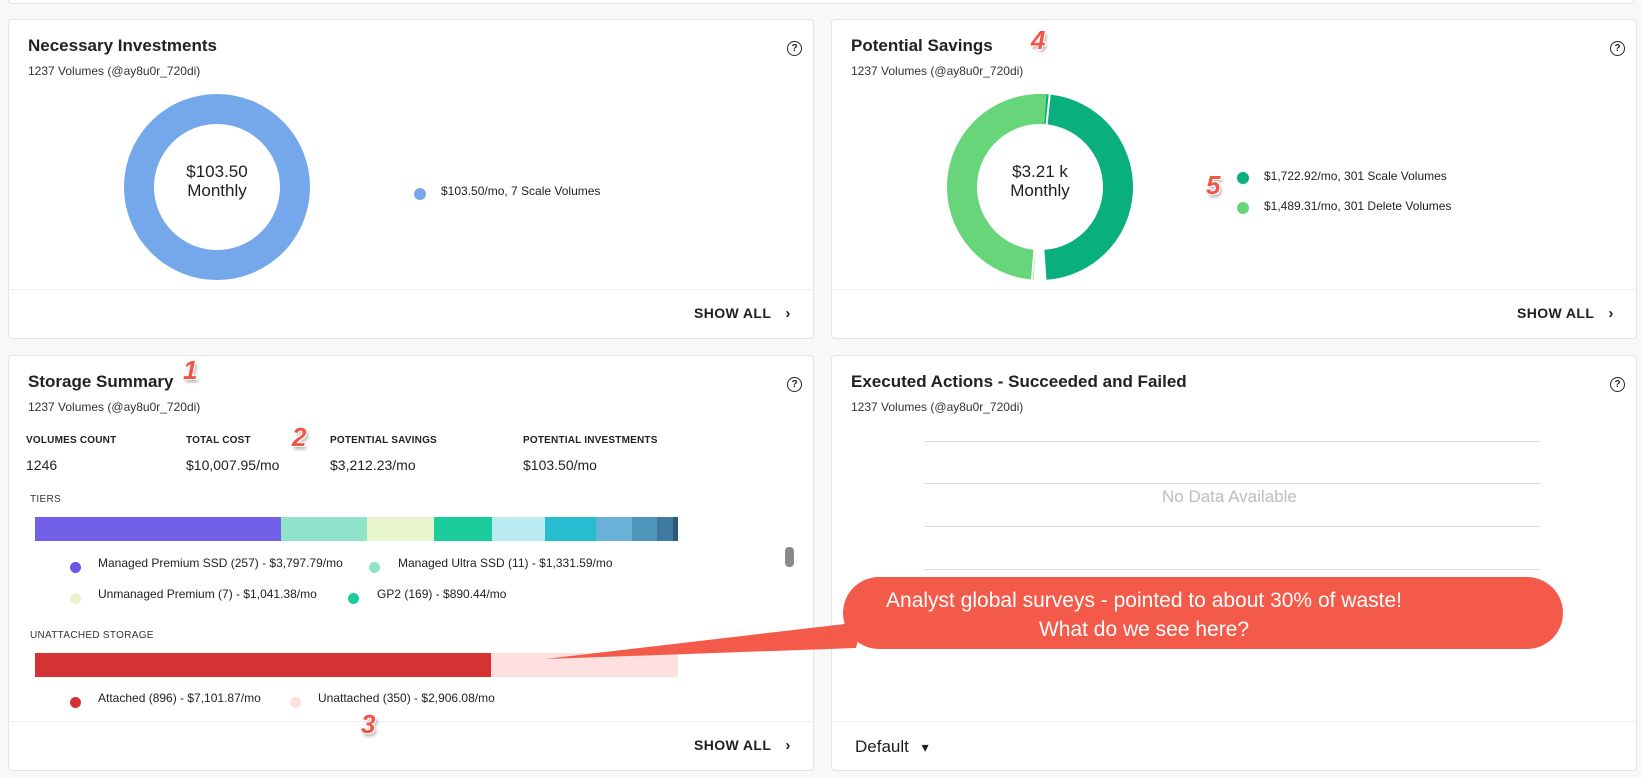 This screenshot has width=1641, height=778. I want to click on callout-bubble, so click(1054, 618).